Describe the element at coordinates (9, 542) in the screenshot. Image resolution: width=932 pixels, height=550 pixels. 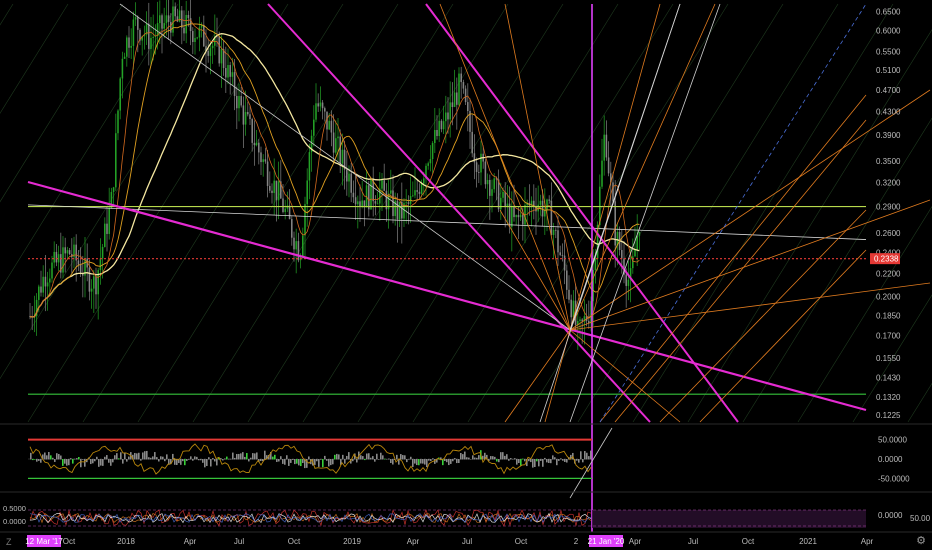
I see `timezone-label: Z` at that location.